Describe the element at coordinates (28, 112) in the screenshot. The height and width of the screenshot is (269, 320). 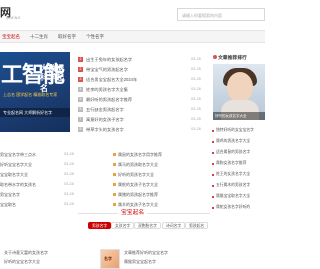
I see `banner-caption: 专业起名网 大师解析好名字` at that location.